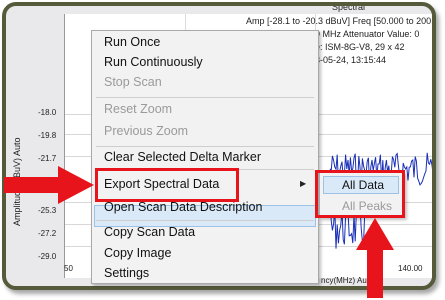  Describe the element at coordinates (360, 47) in the screenshot. I see `plot-info-device: e: ISM-8G-V8, 29 x 42` at that location.